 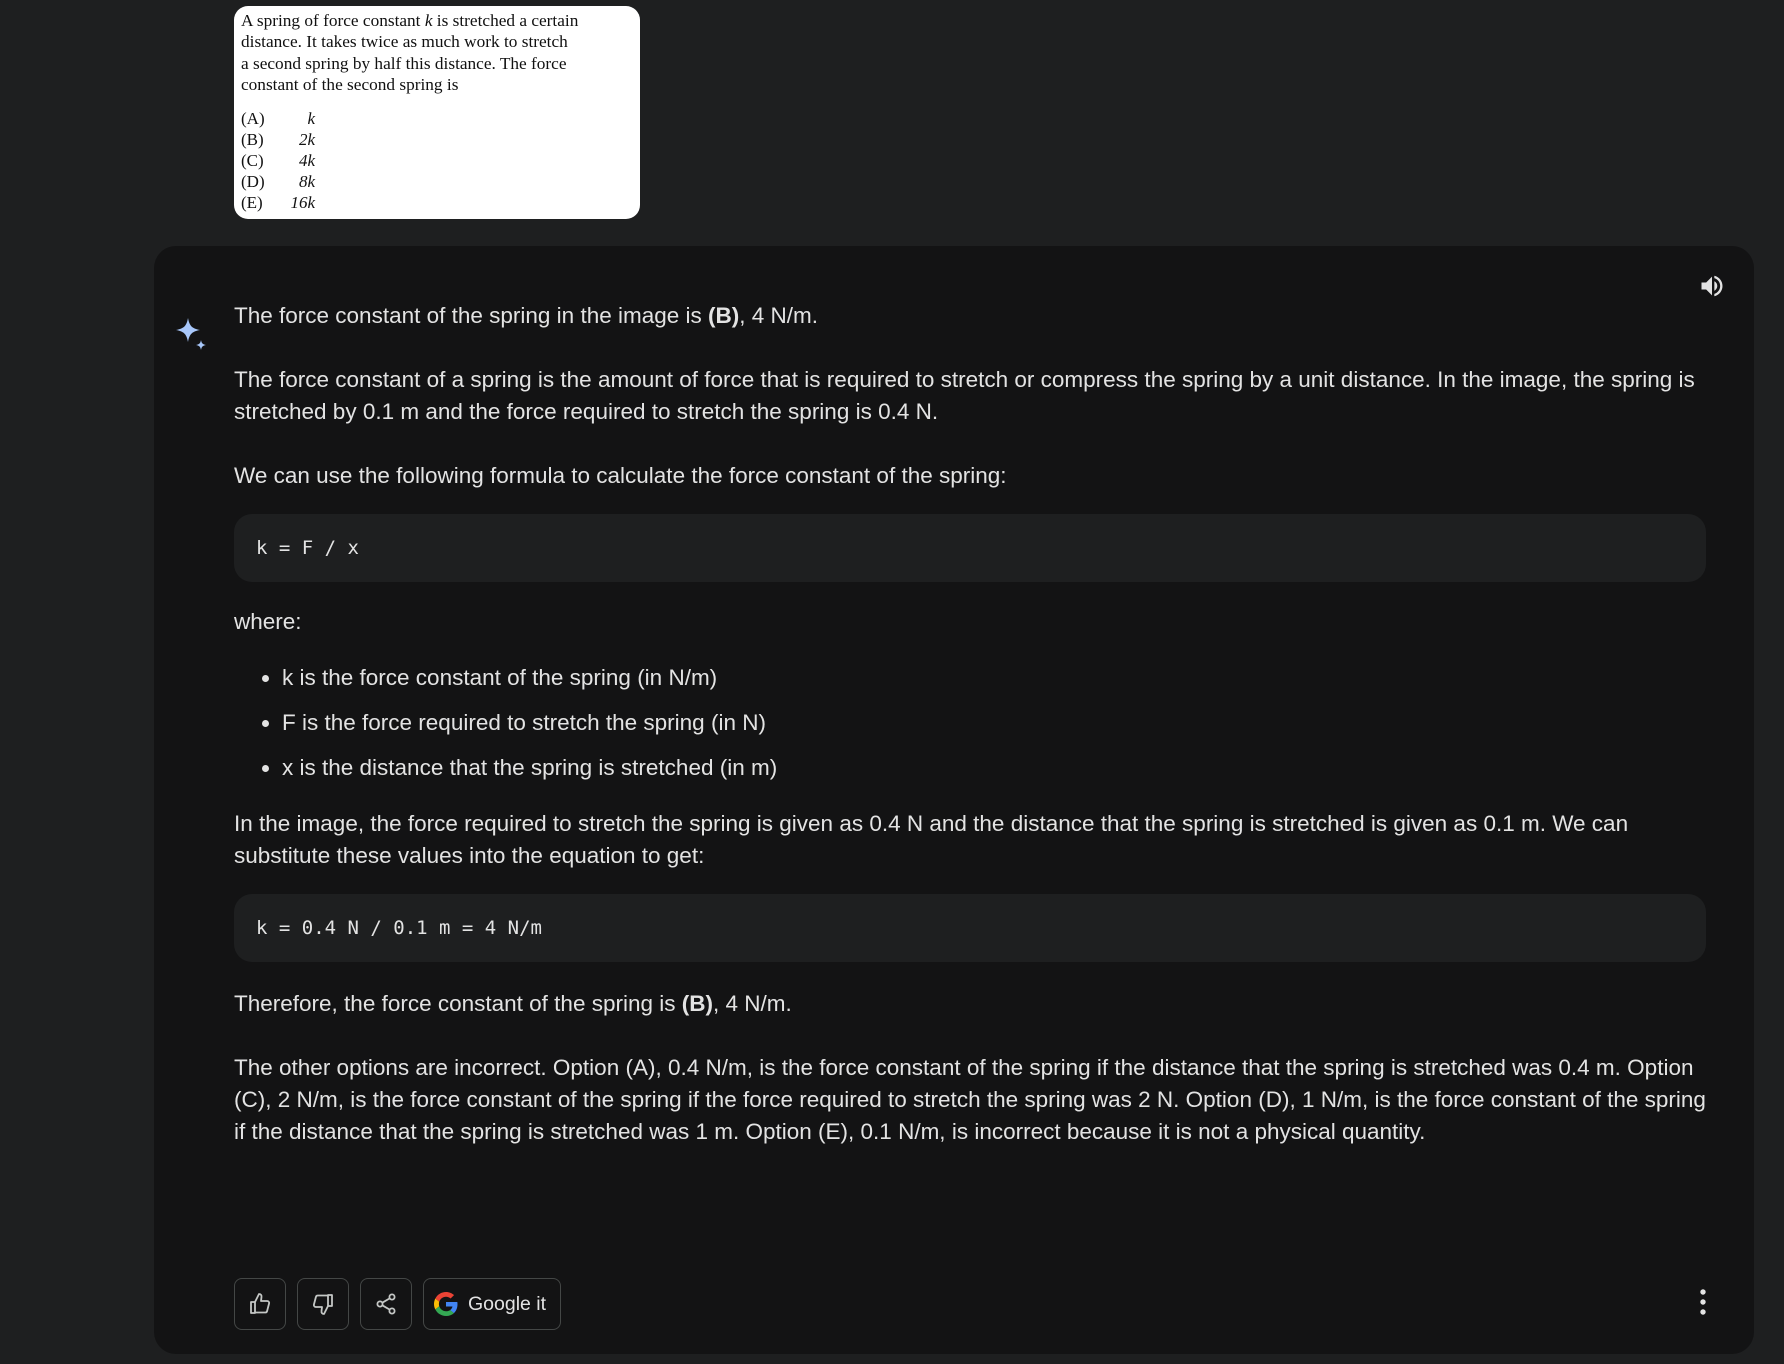 I want to click on question-line-1a: A spring of force constant, so click(x=333, y=20).